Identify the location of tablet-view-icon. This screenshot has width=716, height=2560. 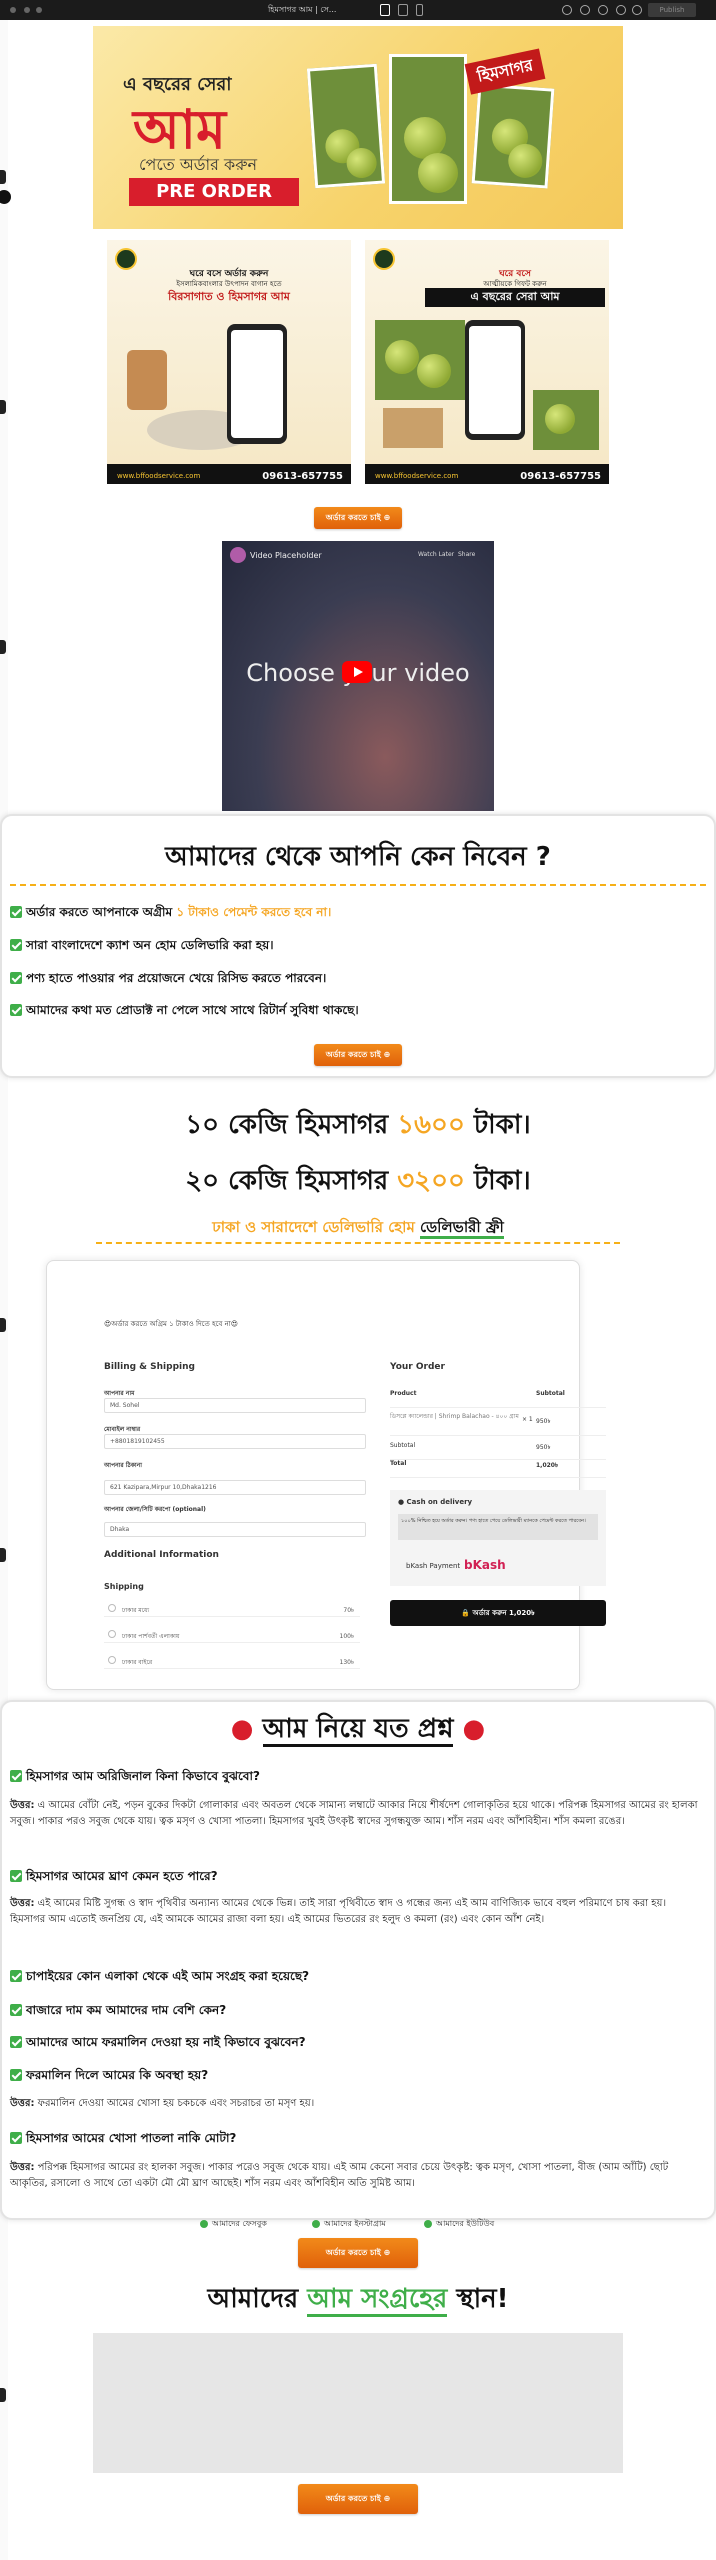
(403, 10).